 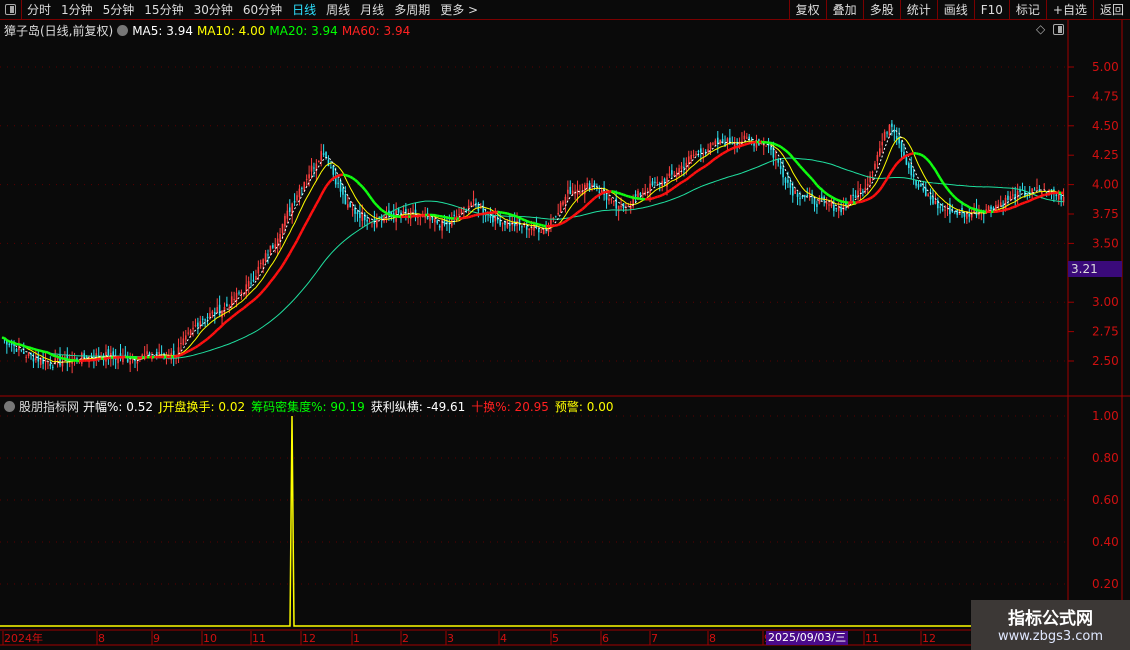 I want to click on period-tab: 更多 >, so click(x=459, y=9).